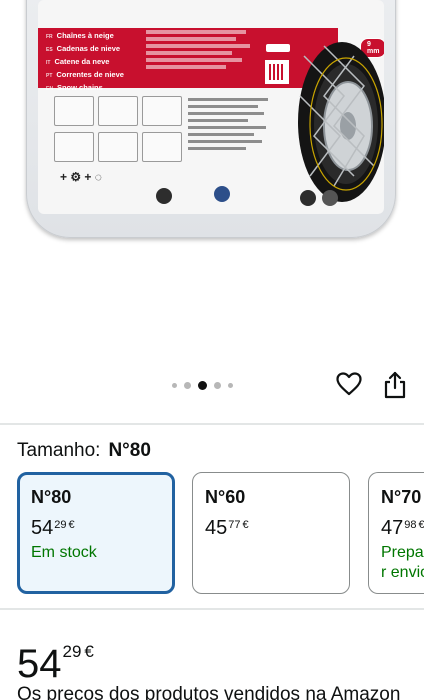  I want to click on included-accessories: + ⚙ + ◌, so click(81, 177).